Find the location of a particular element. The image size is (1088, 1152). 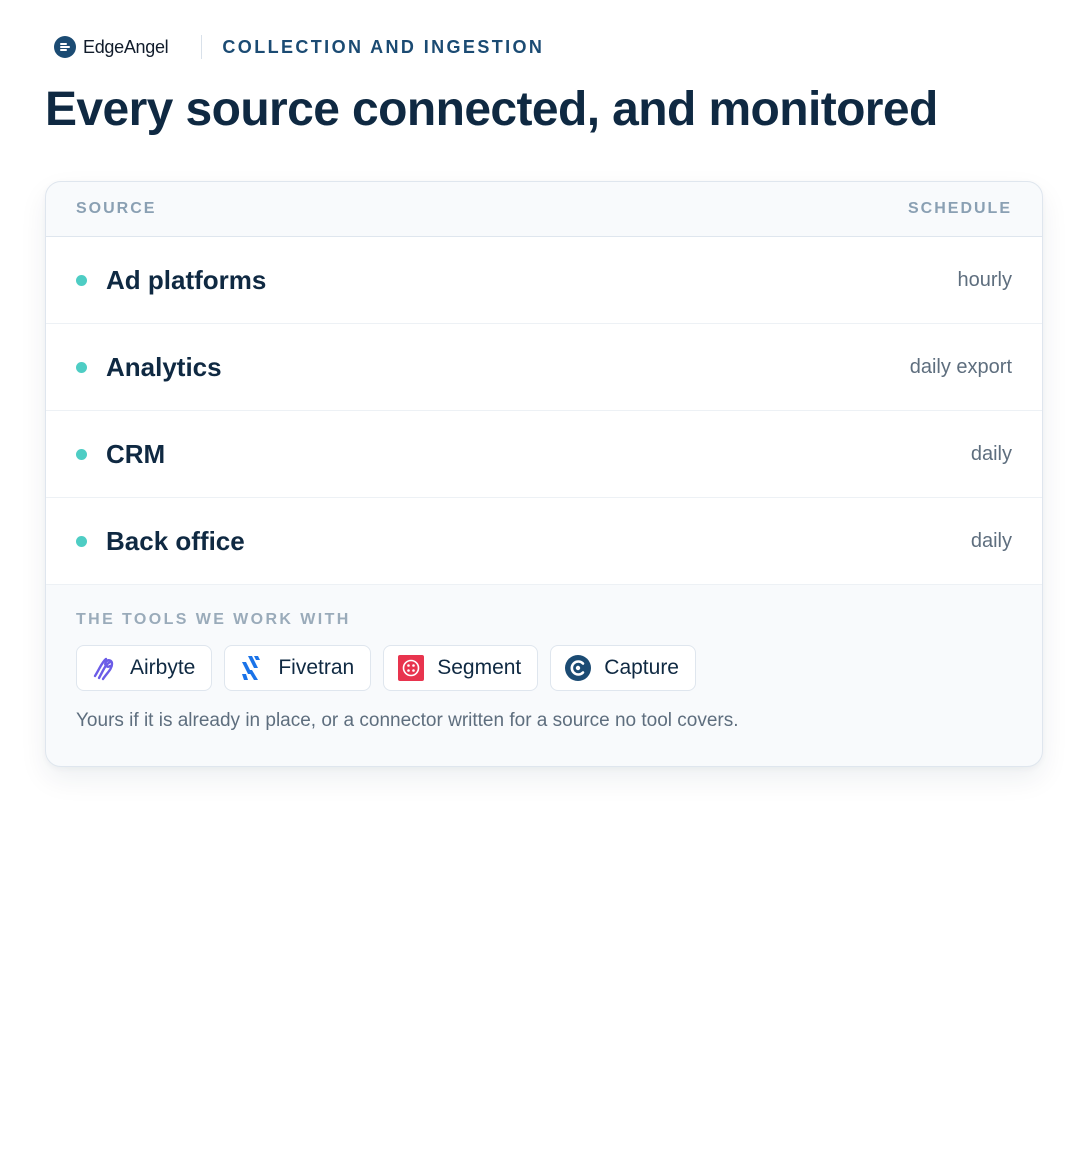

source-row: CRM daily is located at coordinates (544, 454).